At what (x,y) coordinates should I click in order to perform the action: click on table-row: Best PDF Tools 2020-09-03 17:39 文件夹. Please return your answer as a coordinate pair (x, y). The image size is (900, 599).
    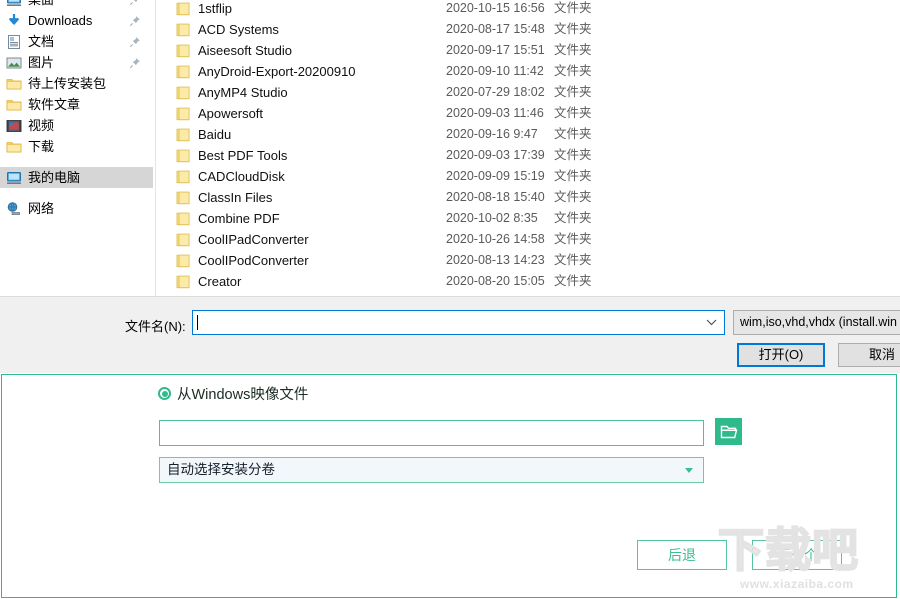
    Looking at the image, I should click on (528, 155).